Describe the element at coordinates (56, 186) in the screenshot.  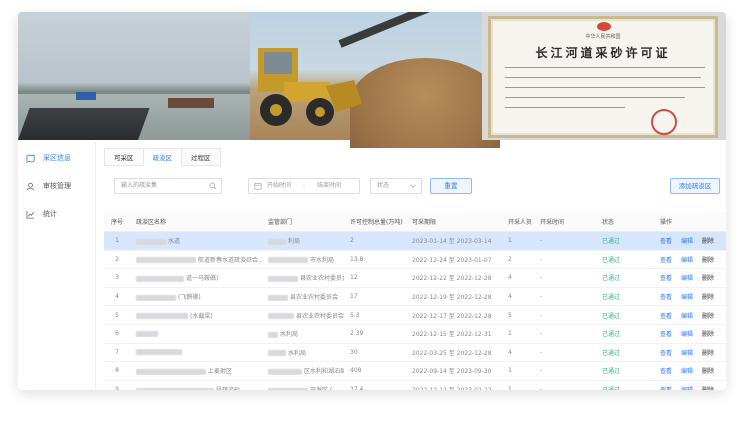
I see `sidebar-item-review: 审核管理` at that location.